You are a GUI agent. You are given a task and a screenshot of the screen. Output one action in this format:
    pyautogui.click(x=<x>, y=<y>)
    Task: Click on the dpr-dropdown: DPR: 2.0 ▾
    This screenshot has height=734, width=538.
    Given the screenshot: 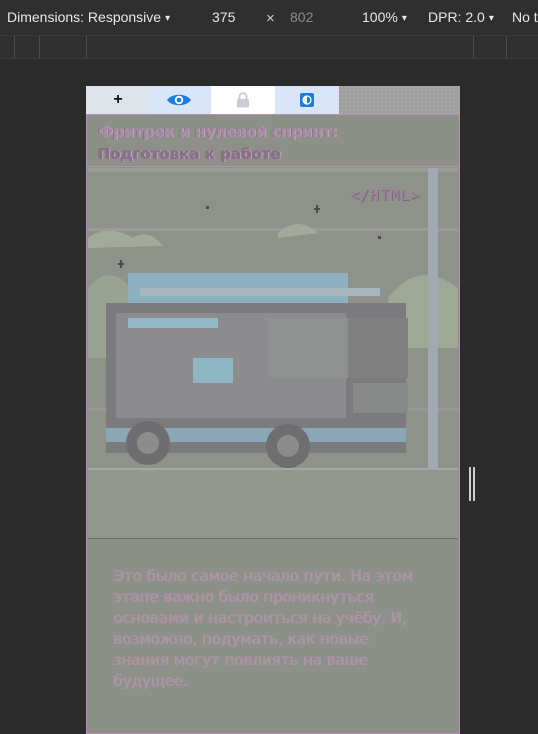 What is the action you would take?
    pyautogui.click(x=461, y=17)
    